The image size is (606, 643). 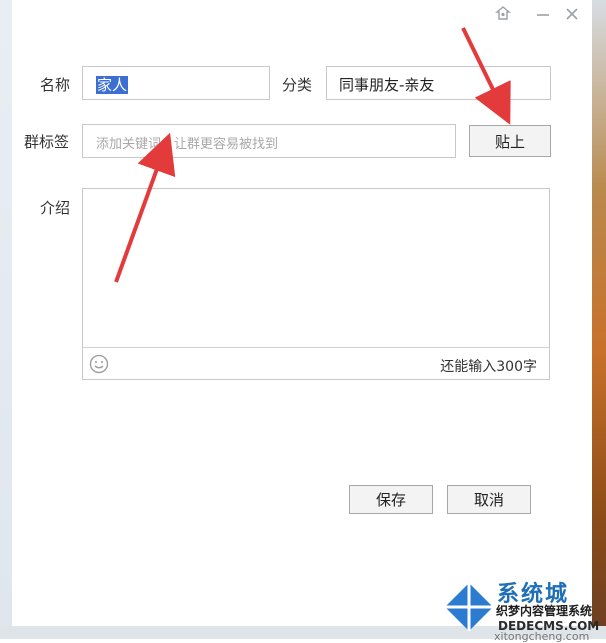 What do you see at coordinates (543, 14) in the screenshot?
I see `minimize-icon` at bounding box center [543, 14].